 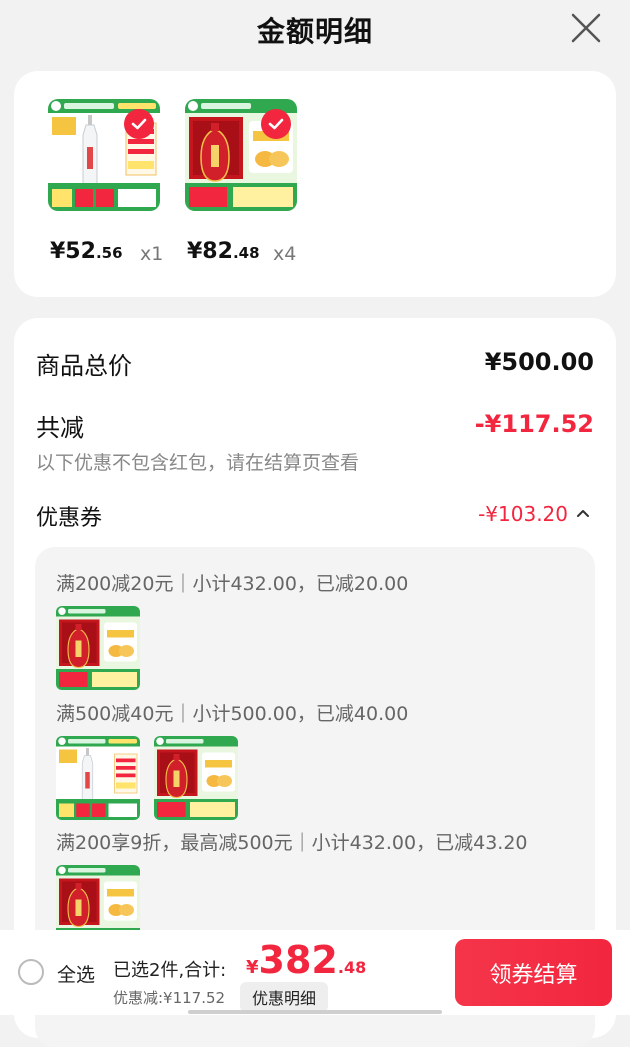 I want to click on coupon-label: 优惠券, so click(x=69, y=518).